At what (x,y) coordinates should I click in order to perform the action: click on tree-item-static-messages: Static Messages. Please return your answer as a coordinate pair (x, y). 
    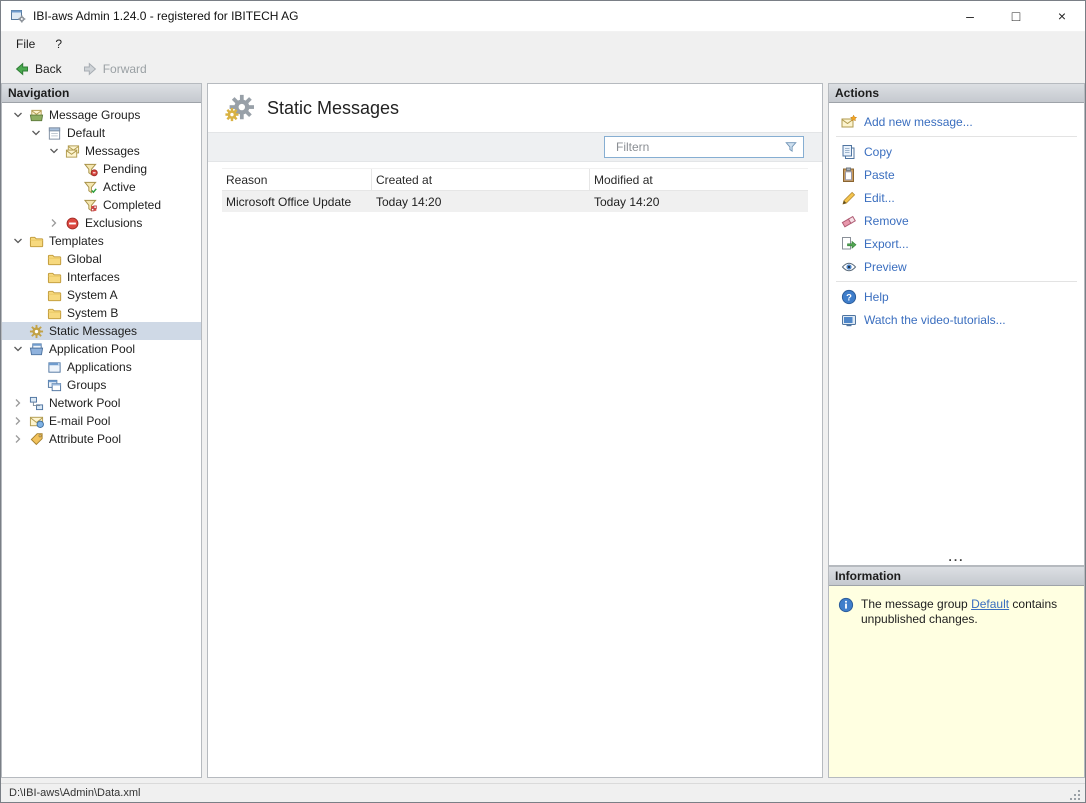
    Looking at the image, I should click on (101, 331).